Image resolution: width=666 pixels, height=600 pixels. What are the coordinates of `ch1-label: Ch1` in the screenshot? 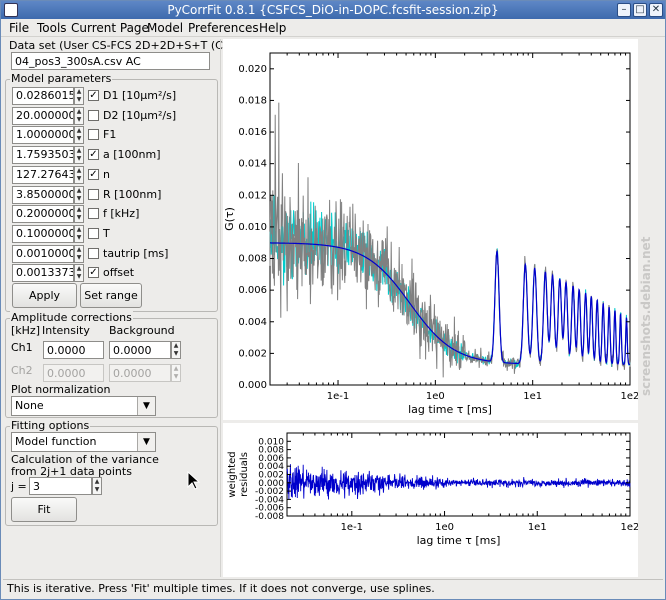 It's located at (22, 347).